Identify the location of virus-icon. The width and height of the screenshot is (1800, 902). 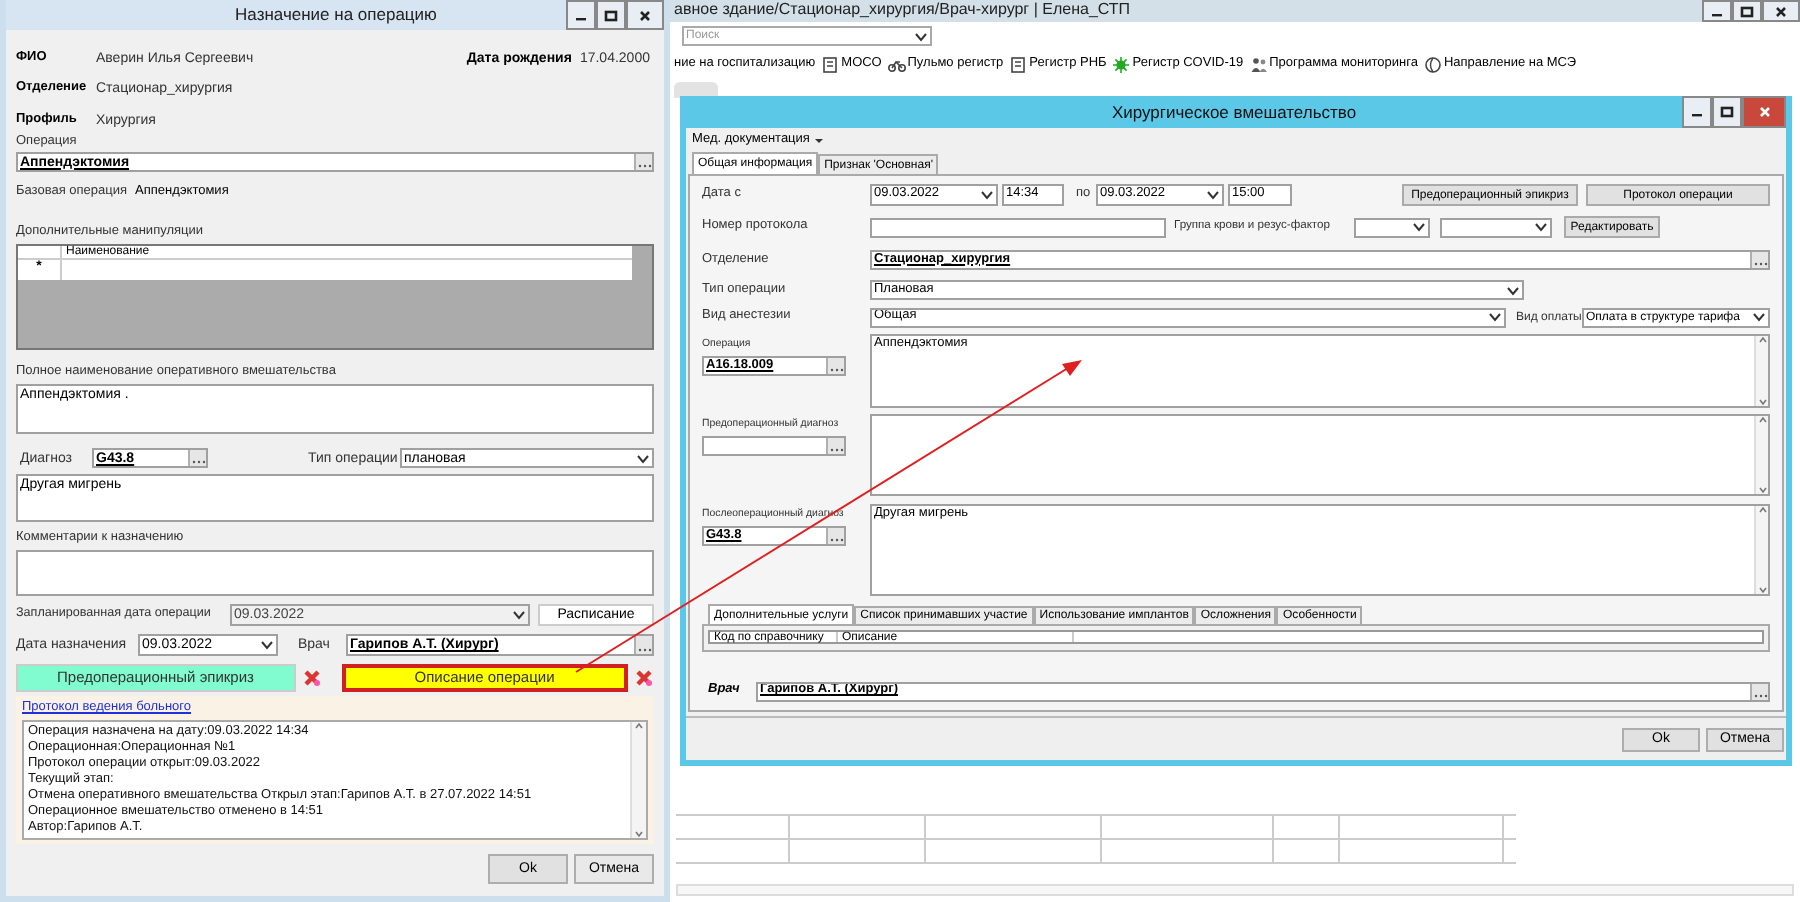
(1121, 64).